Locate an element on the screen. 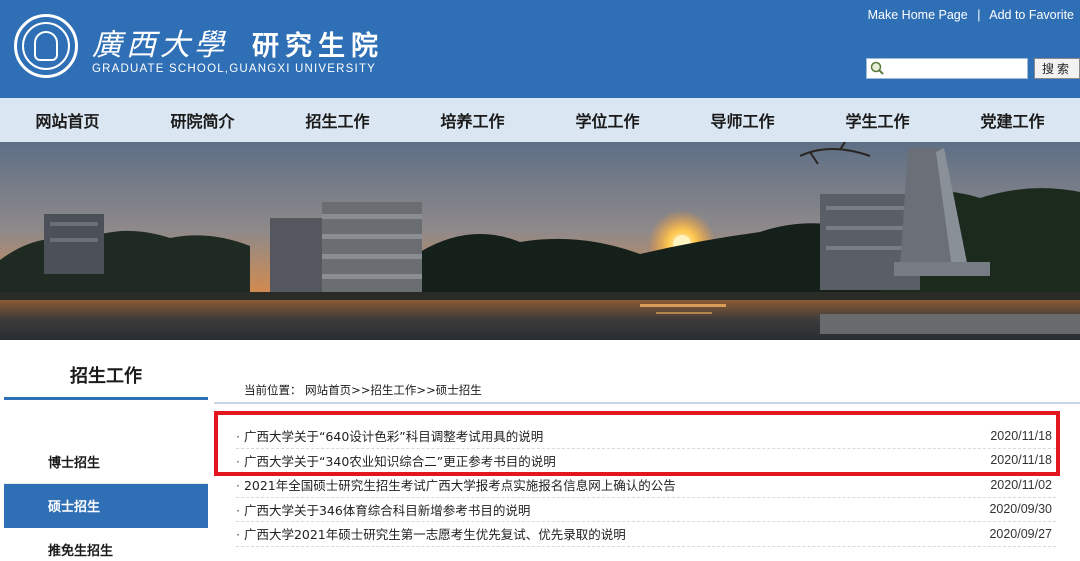 Image resolution: width=1080 pixels, height=561 pixels. make-home-page-link: Make Home Page is located at coordinates (918, 15).